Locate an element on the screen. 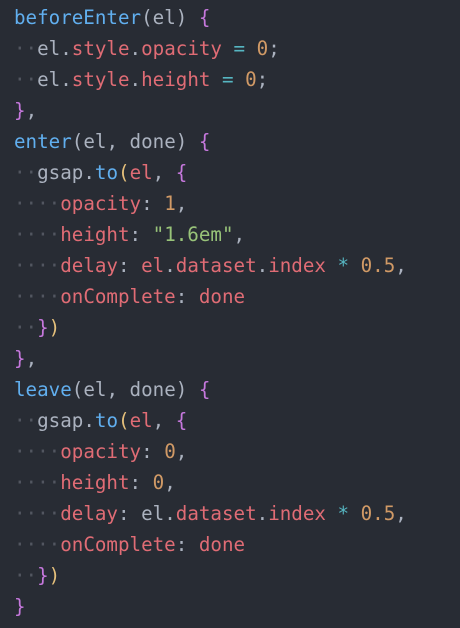  code-token: opacity is located at coordinates (181, 48).